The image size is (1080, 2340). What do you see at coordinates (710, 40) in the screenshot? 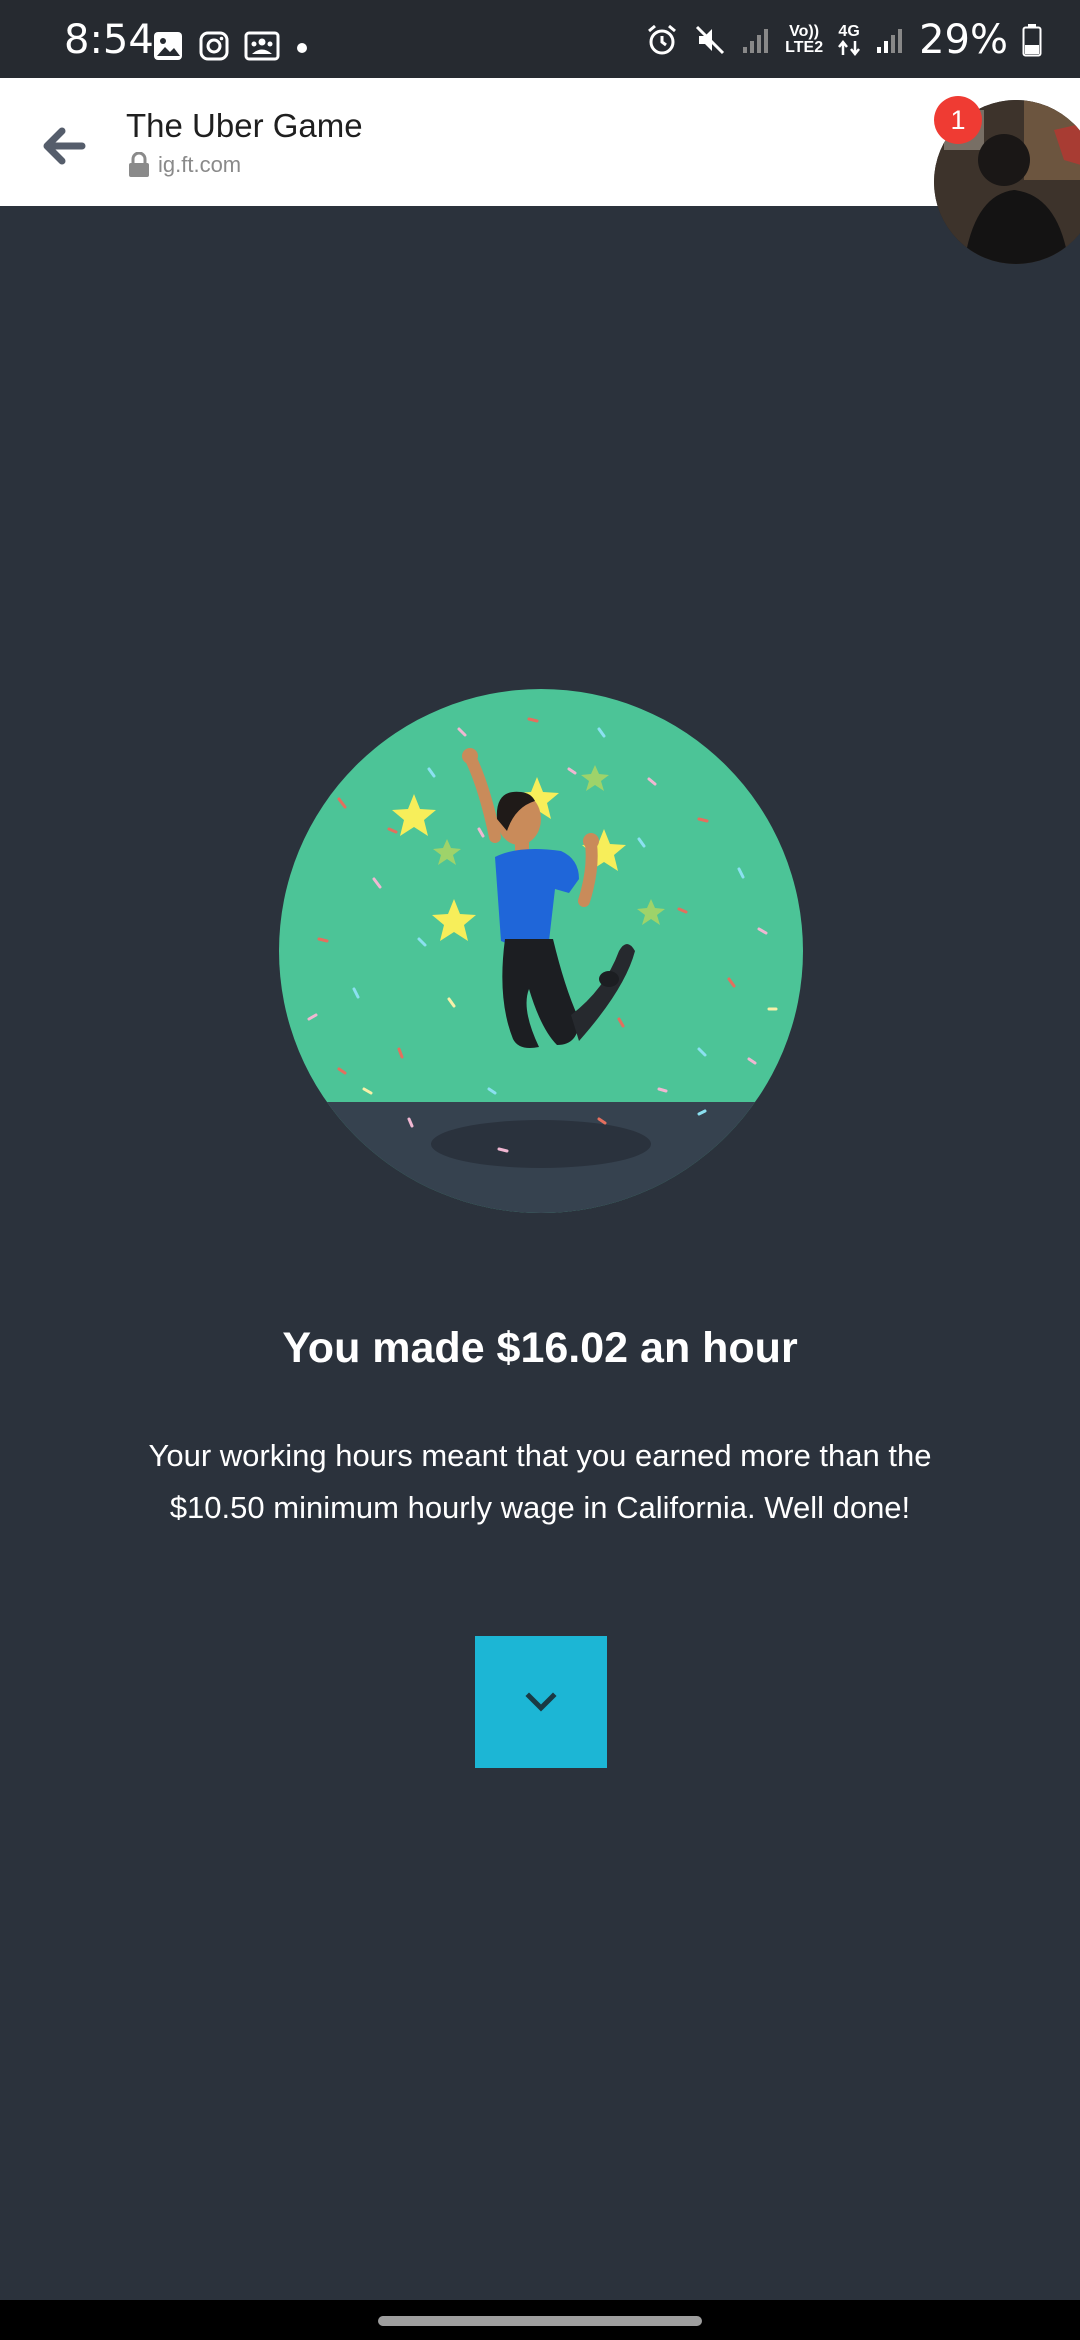
I see `mute-icon` at bounding box center [710, 40].